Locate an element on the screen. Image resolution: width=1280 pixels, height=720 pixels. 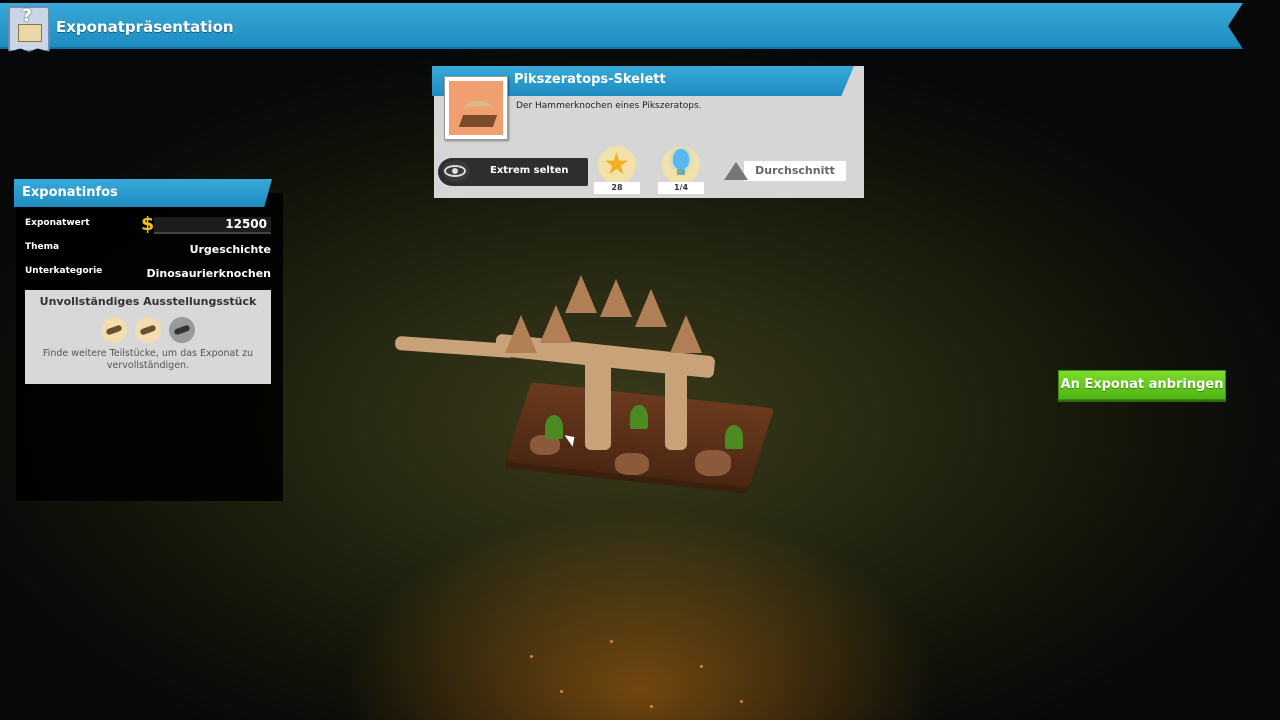
top-banner: Exponatpräsentation is located at coordinates (621, 26).